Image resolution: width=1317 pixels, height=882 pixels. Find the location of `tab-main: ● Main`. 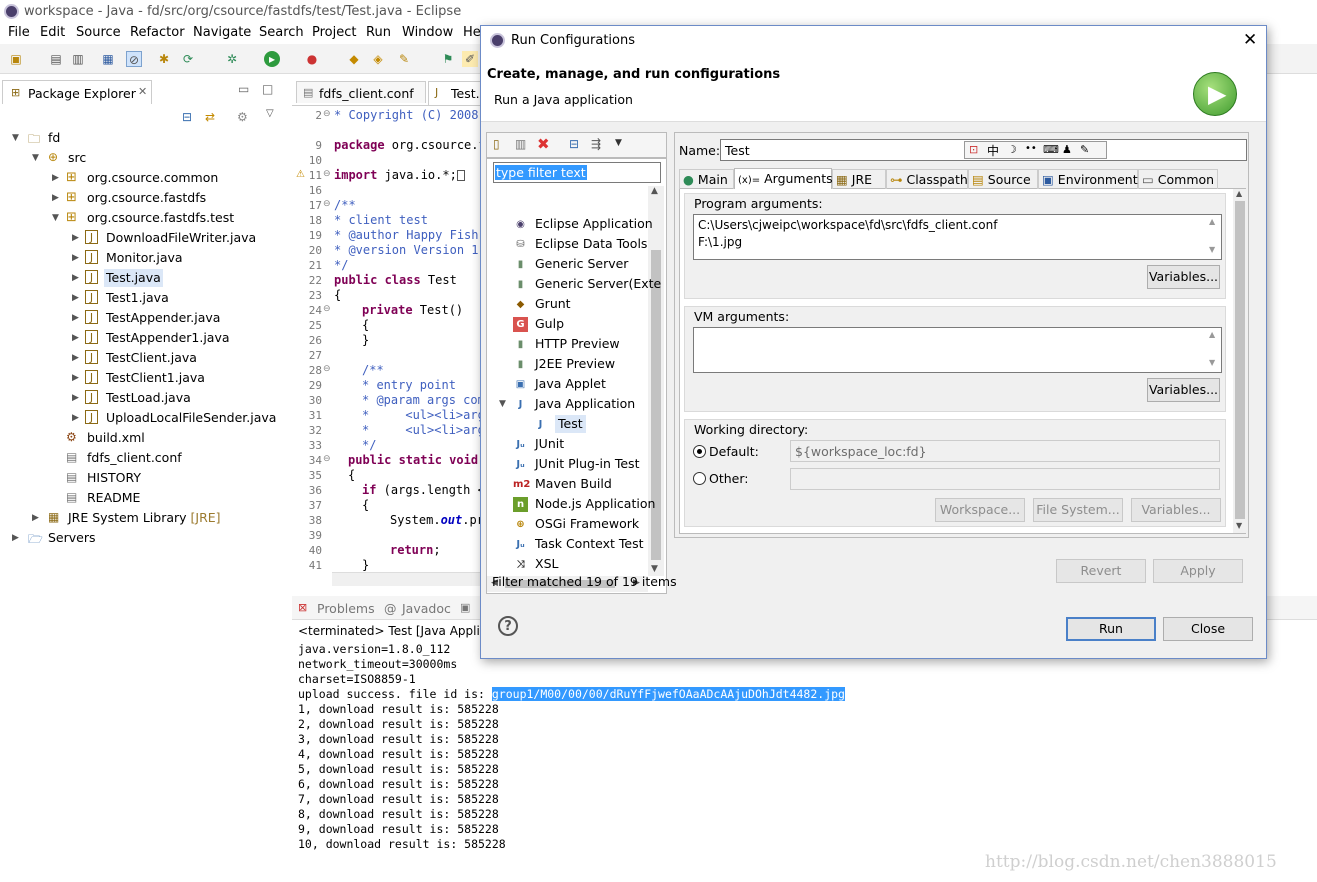

tab-main: ● Main is located at coordinates (706, 179).